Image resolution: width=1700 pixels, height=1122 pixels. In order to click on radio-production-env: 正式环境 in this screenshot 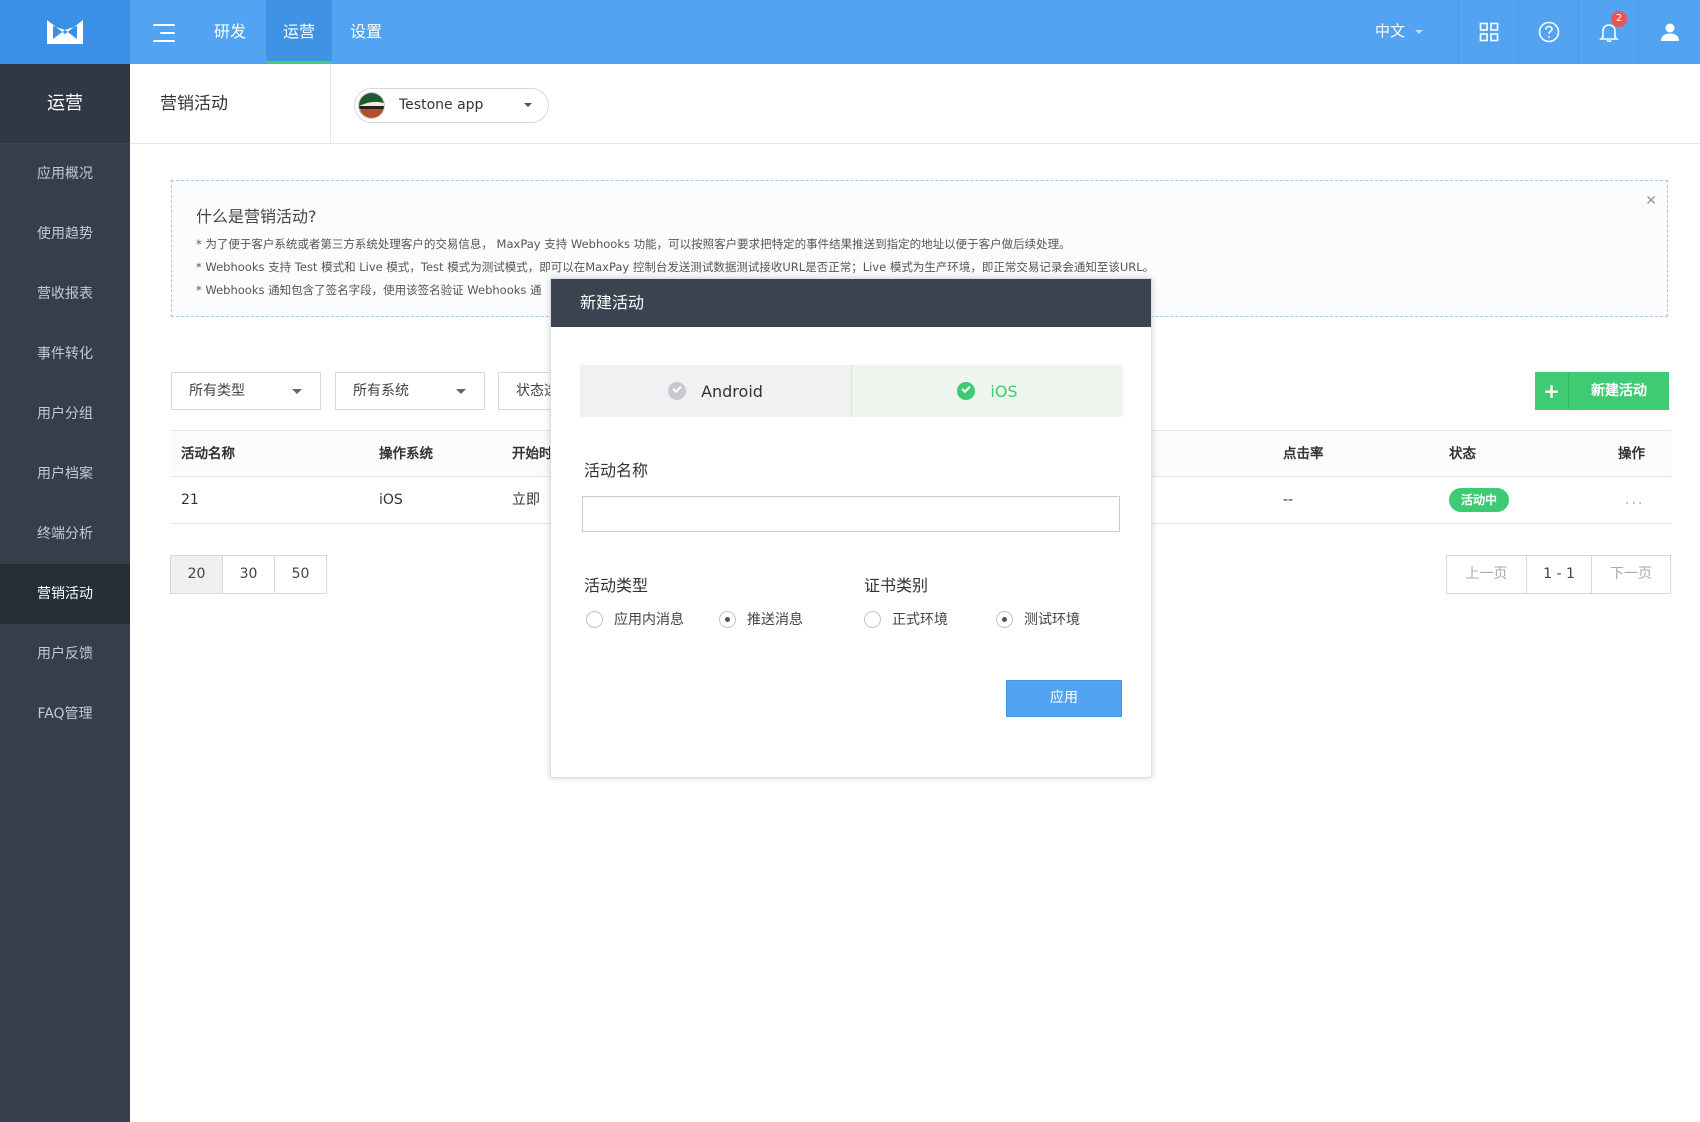, I will do `click(906, 619)`.